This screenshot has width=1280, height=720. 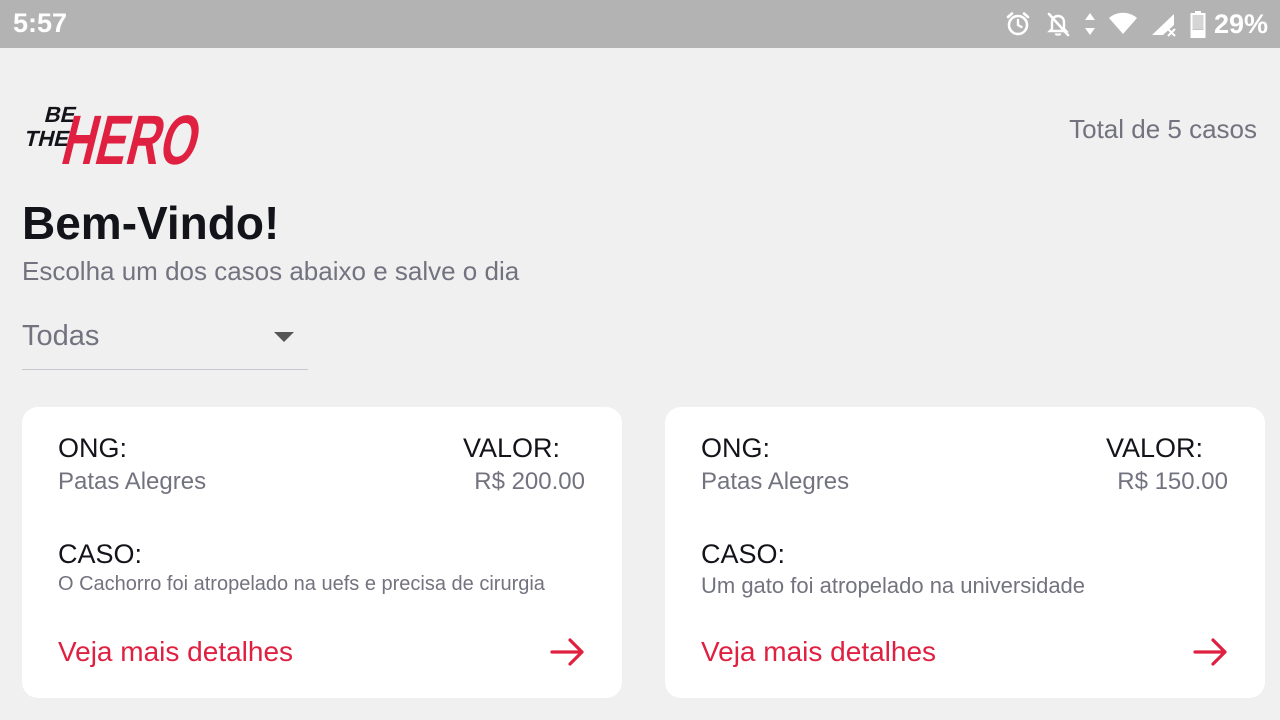 I want to click on be-the-hero-logo: BE THE HERO, so click(x=116, y=134).